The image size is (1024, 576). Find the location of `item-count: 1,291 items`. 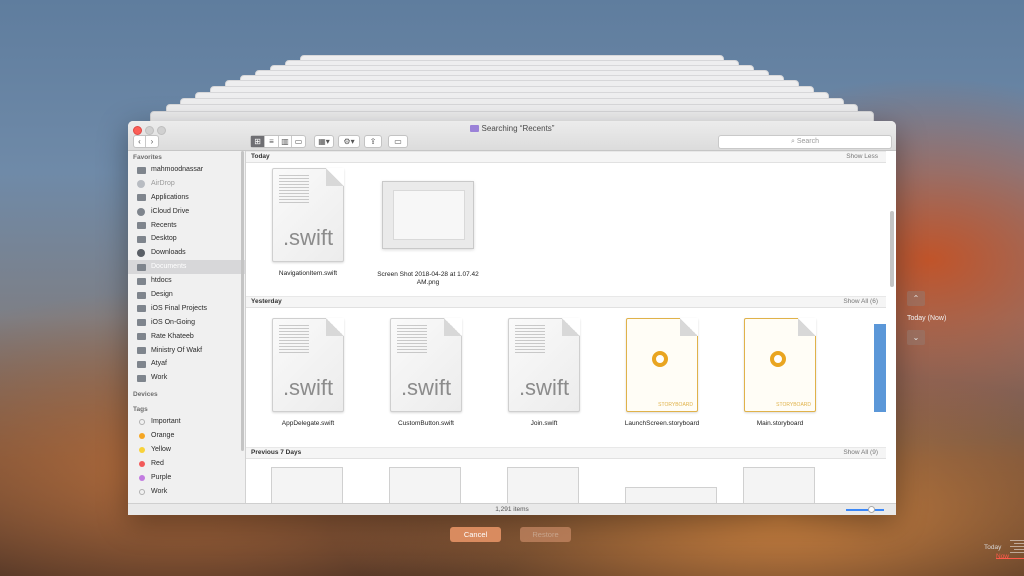

item-count: 1,291 items is located at coordinates (512, 509).